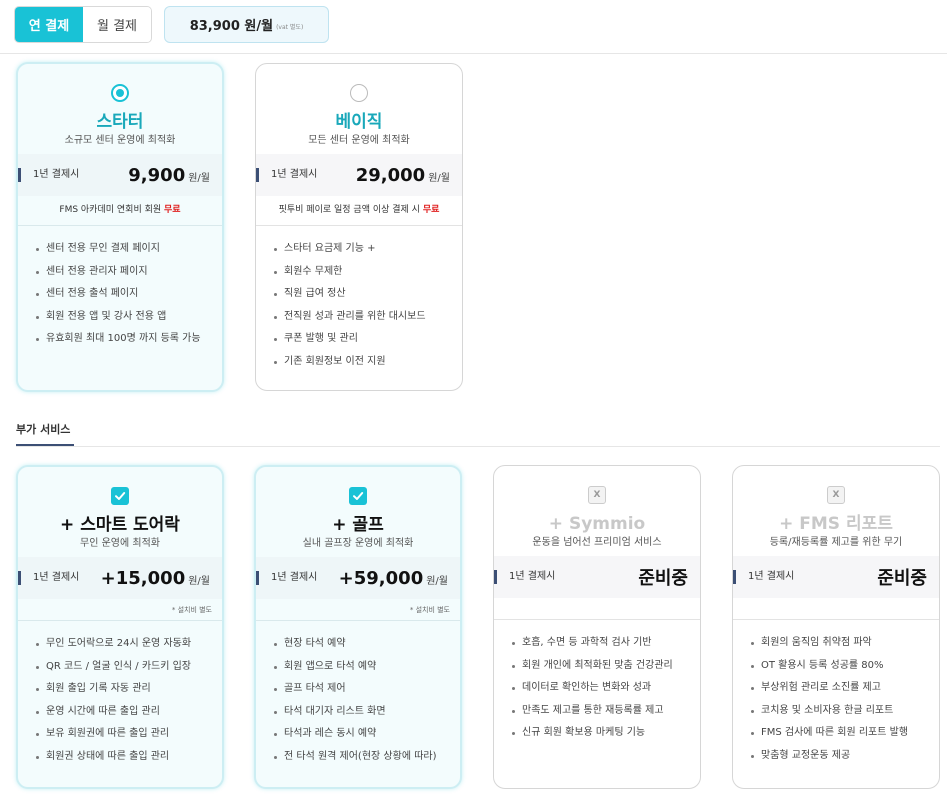 The height and width of the screenshot is (795, 947). What do you see at coordinates (367, 689) in the screenshot?
I see `feature-item: 골프 타석 제어` at bounding box center [367, 689].